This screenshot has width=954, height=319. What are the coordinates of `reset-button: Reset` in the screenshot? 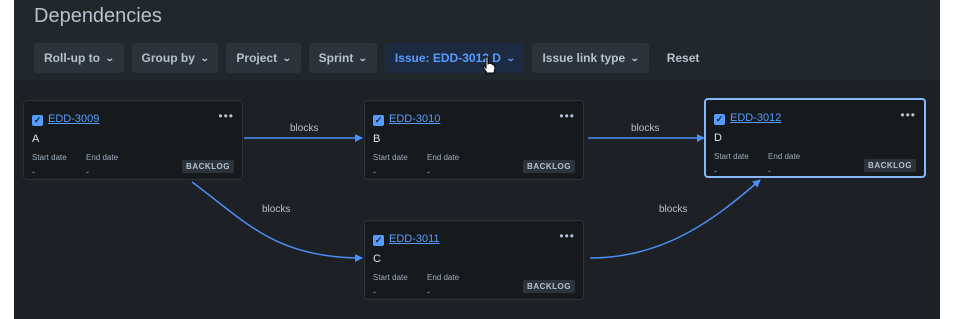 It's located at (683, 58).